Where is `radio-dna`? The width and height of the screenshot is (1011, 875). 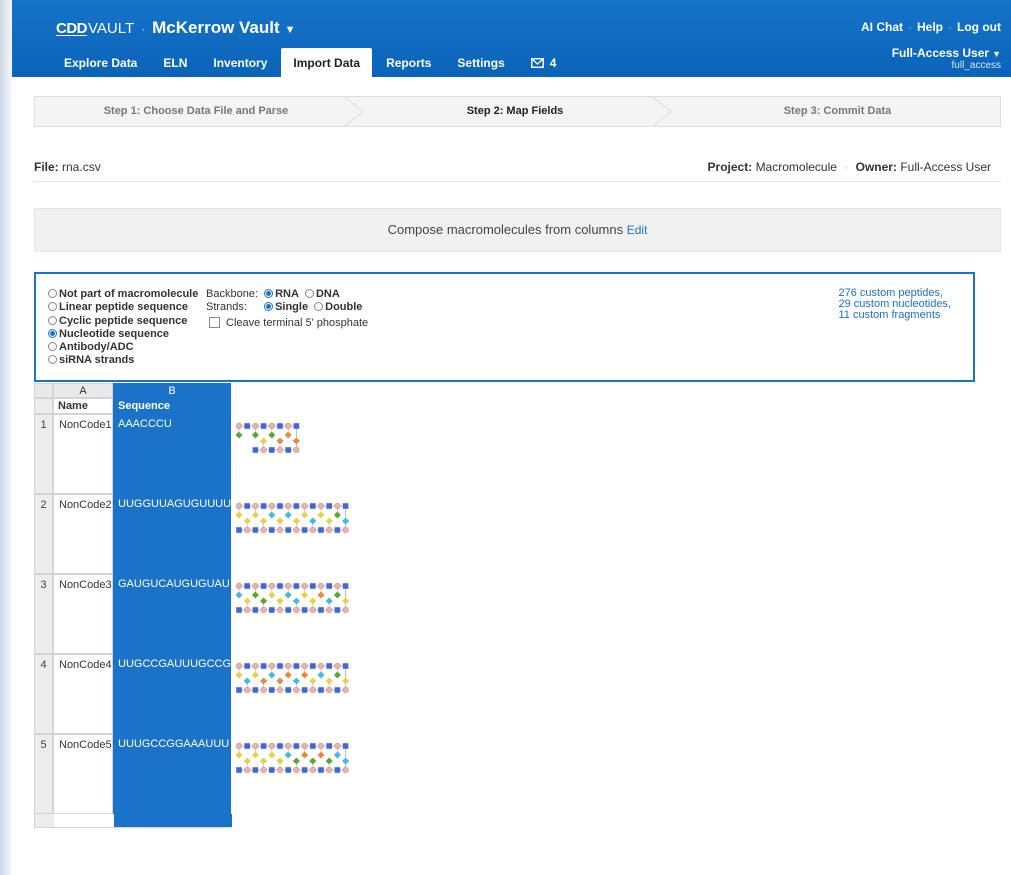 radio-dna is located at coordinates (309, 293).